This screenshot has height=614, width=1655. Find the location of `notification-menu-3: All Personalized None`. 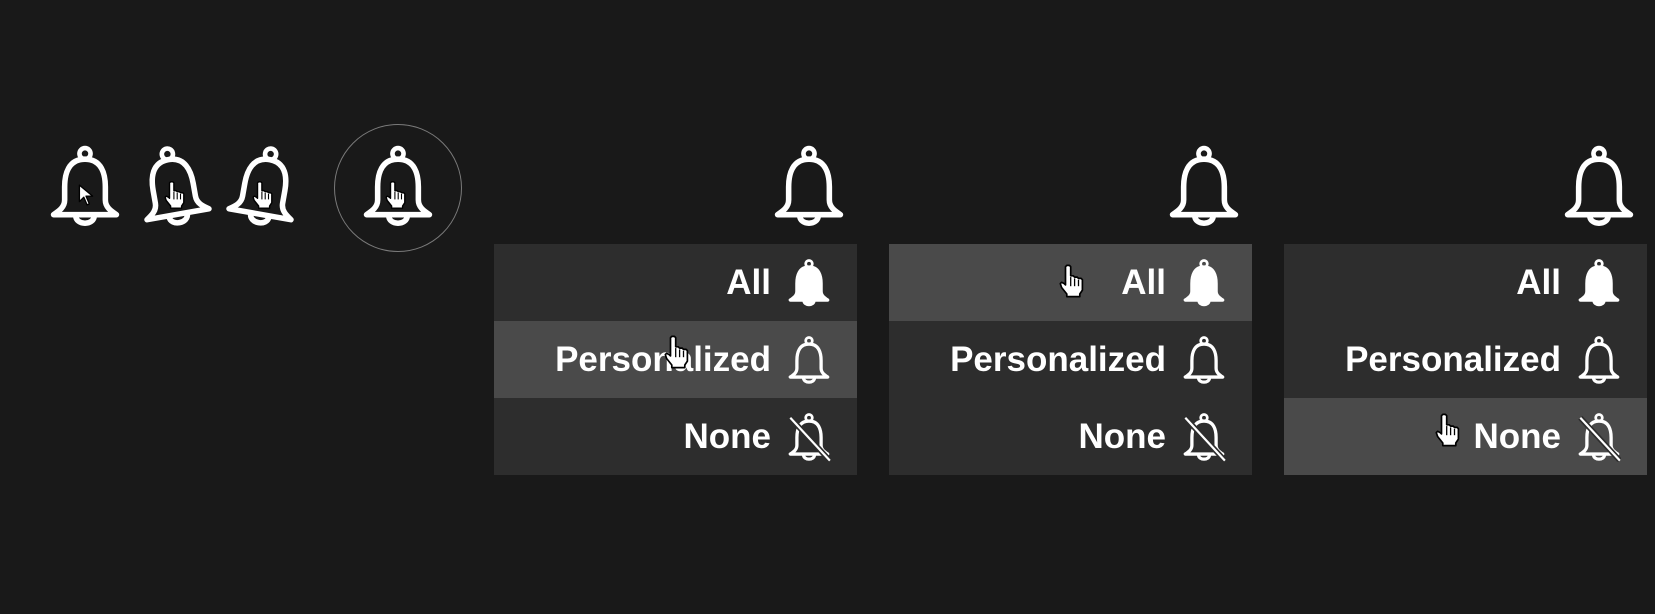

notification-menu-3: All Personalized None is located at coordinates (1465, 359).